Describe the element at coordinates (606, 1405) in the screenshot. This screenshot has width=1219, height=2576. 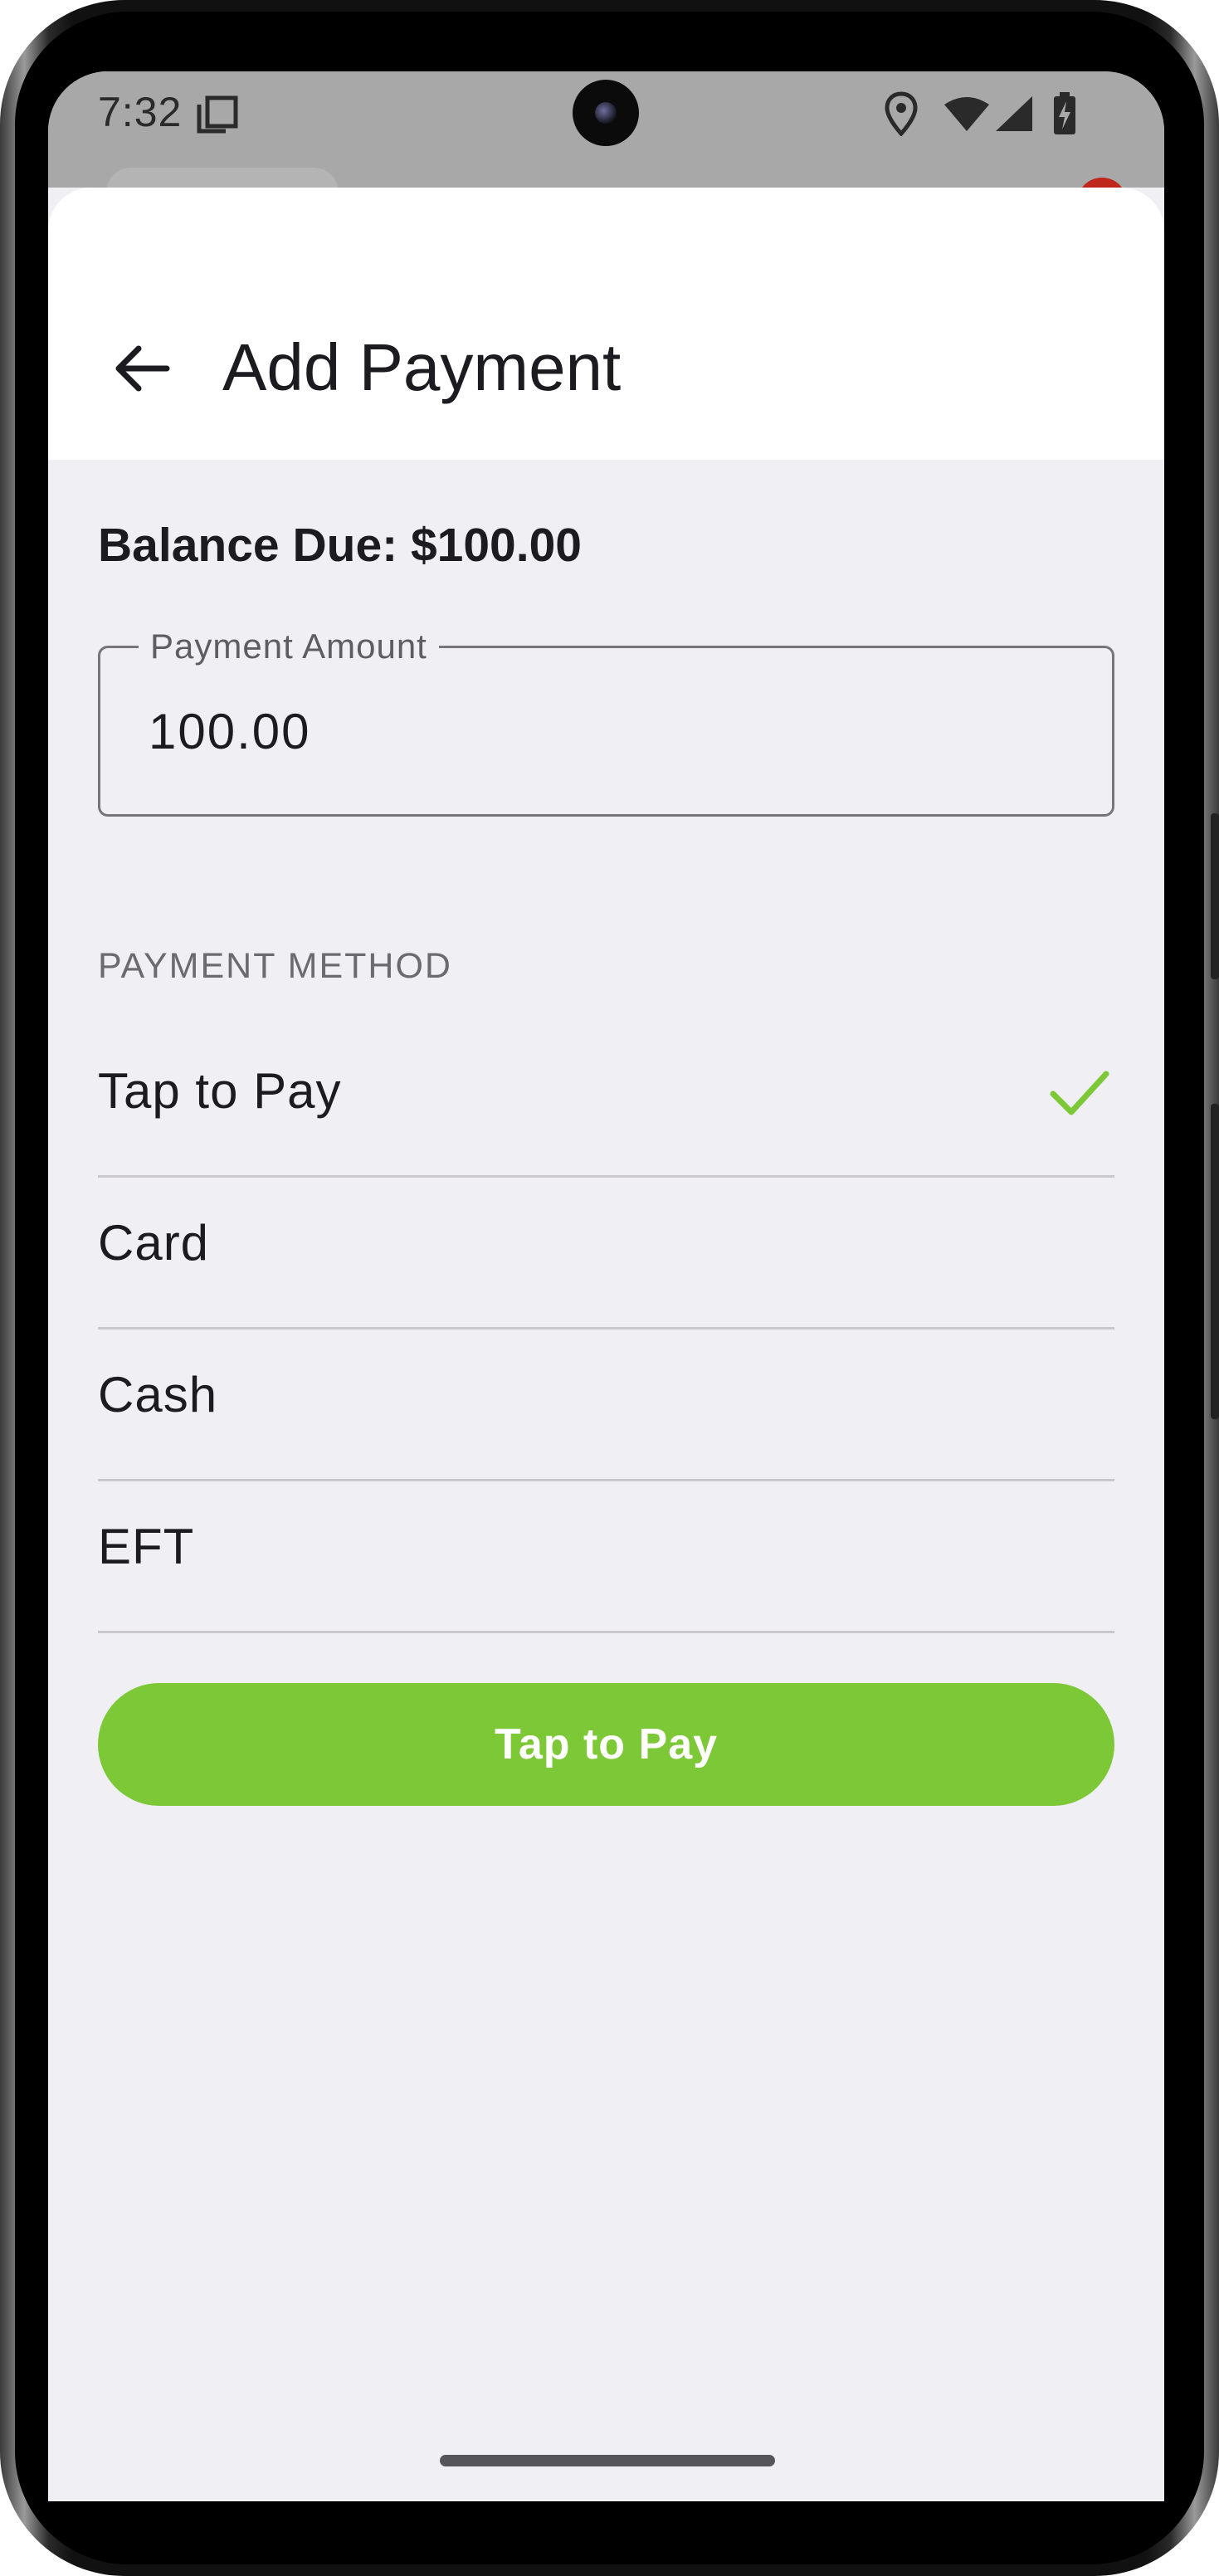
I see `payment-method-cash: Cash` at that location.